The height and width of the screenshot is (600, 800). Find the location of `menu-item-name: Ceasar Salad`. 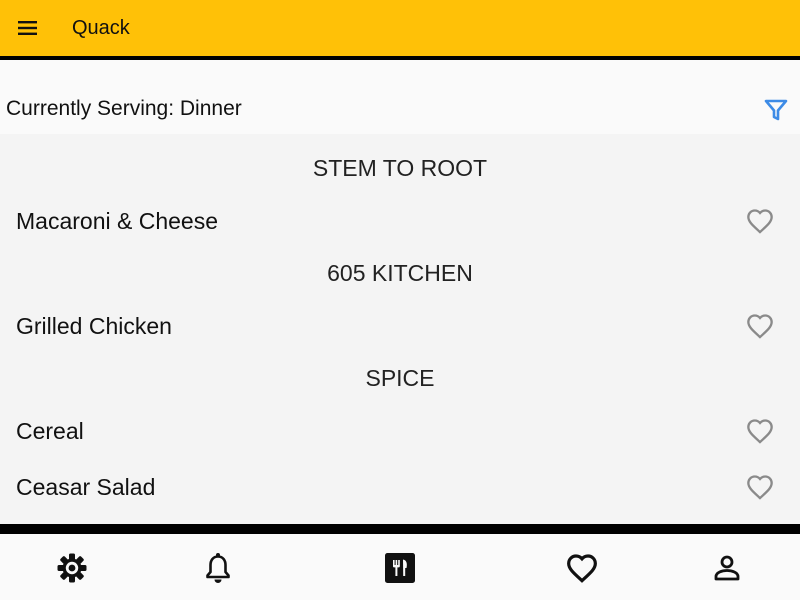

menu-item-name: Ceasar Salad is located at coordinates (86, 487).